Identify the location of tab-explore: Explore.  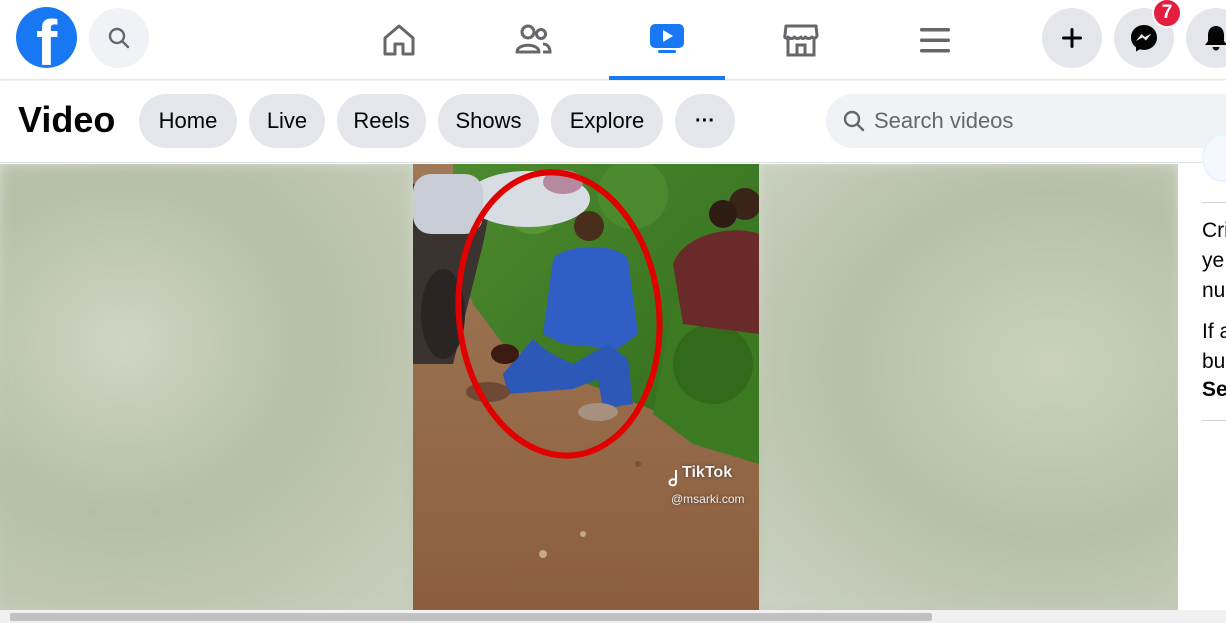
(607, 121).